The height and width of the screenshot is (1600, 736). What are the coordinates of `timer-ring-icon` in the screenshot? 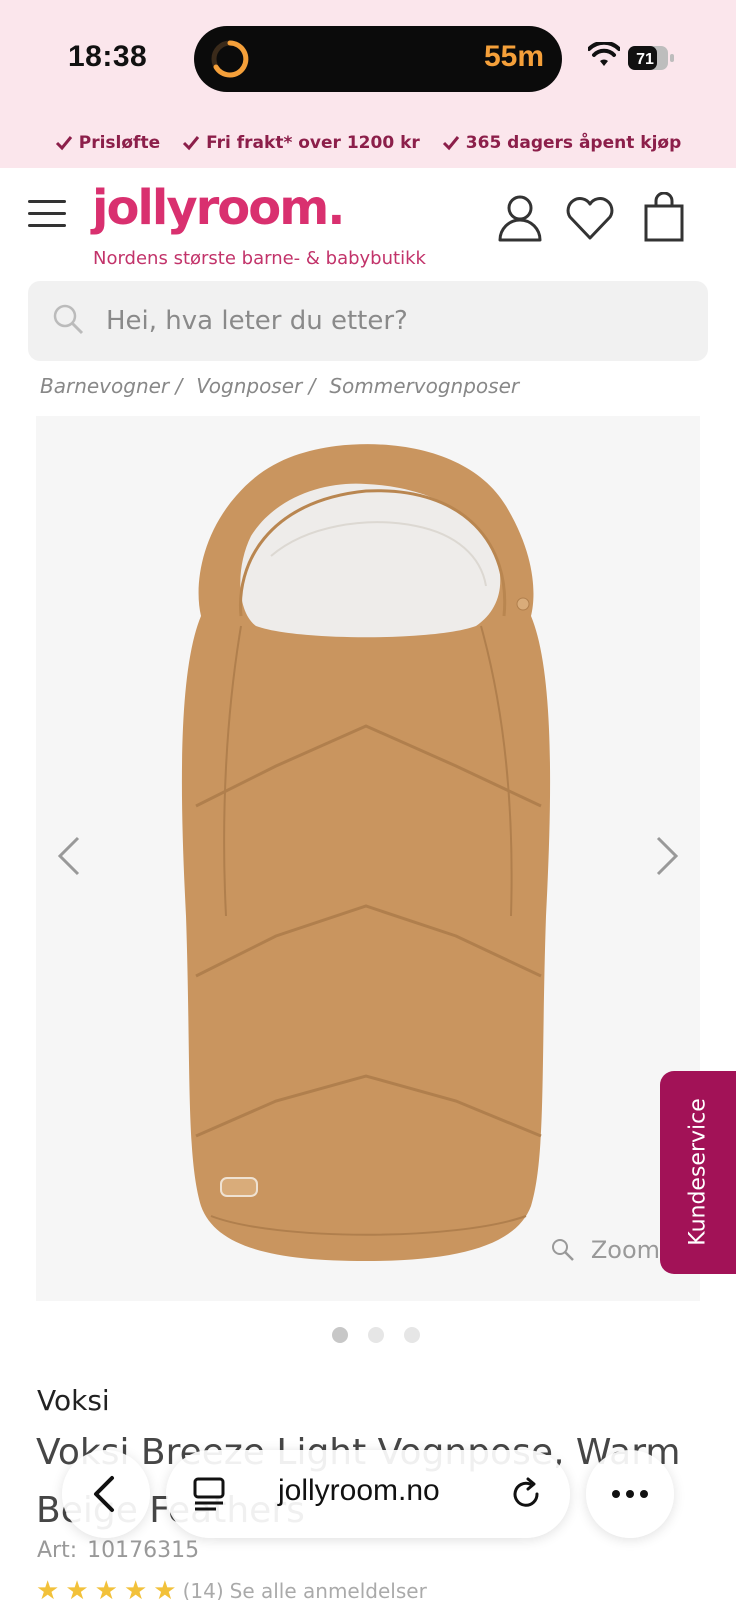 It's located at (230, 59).